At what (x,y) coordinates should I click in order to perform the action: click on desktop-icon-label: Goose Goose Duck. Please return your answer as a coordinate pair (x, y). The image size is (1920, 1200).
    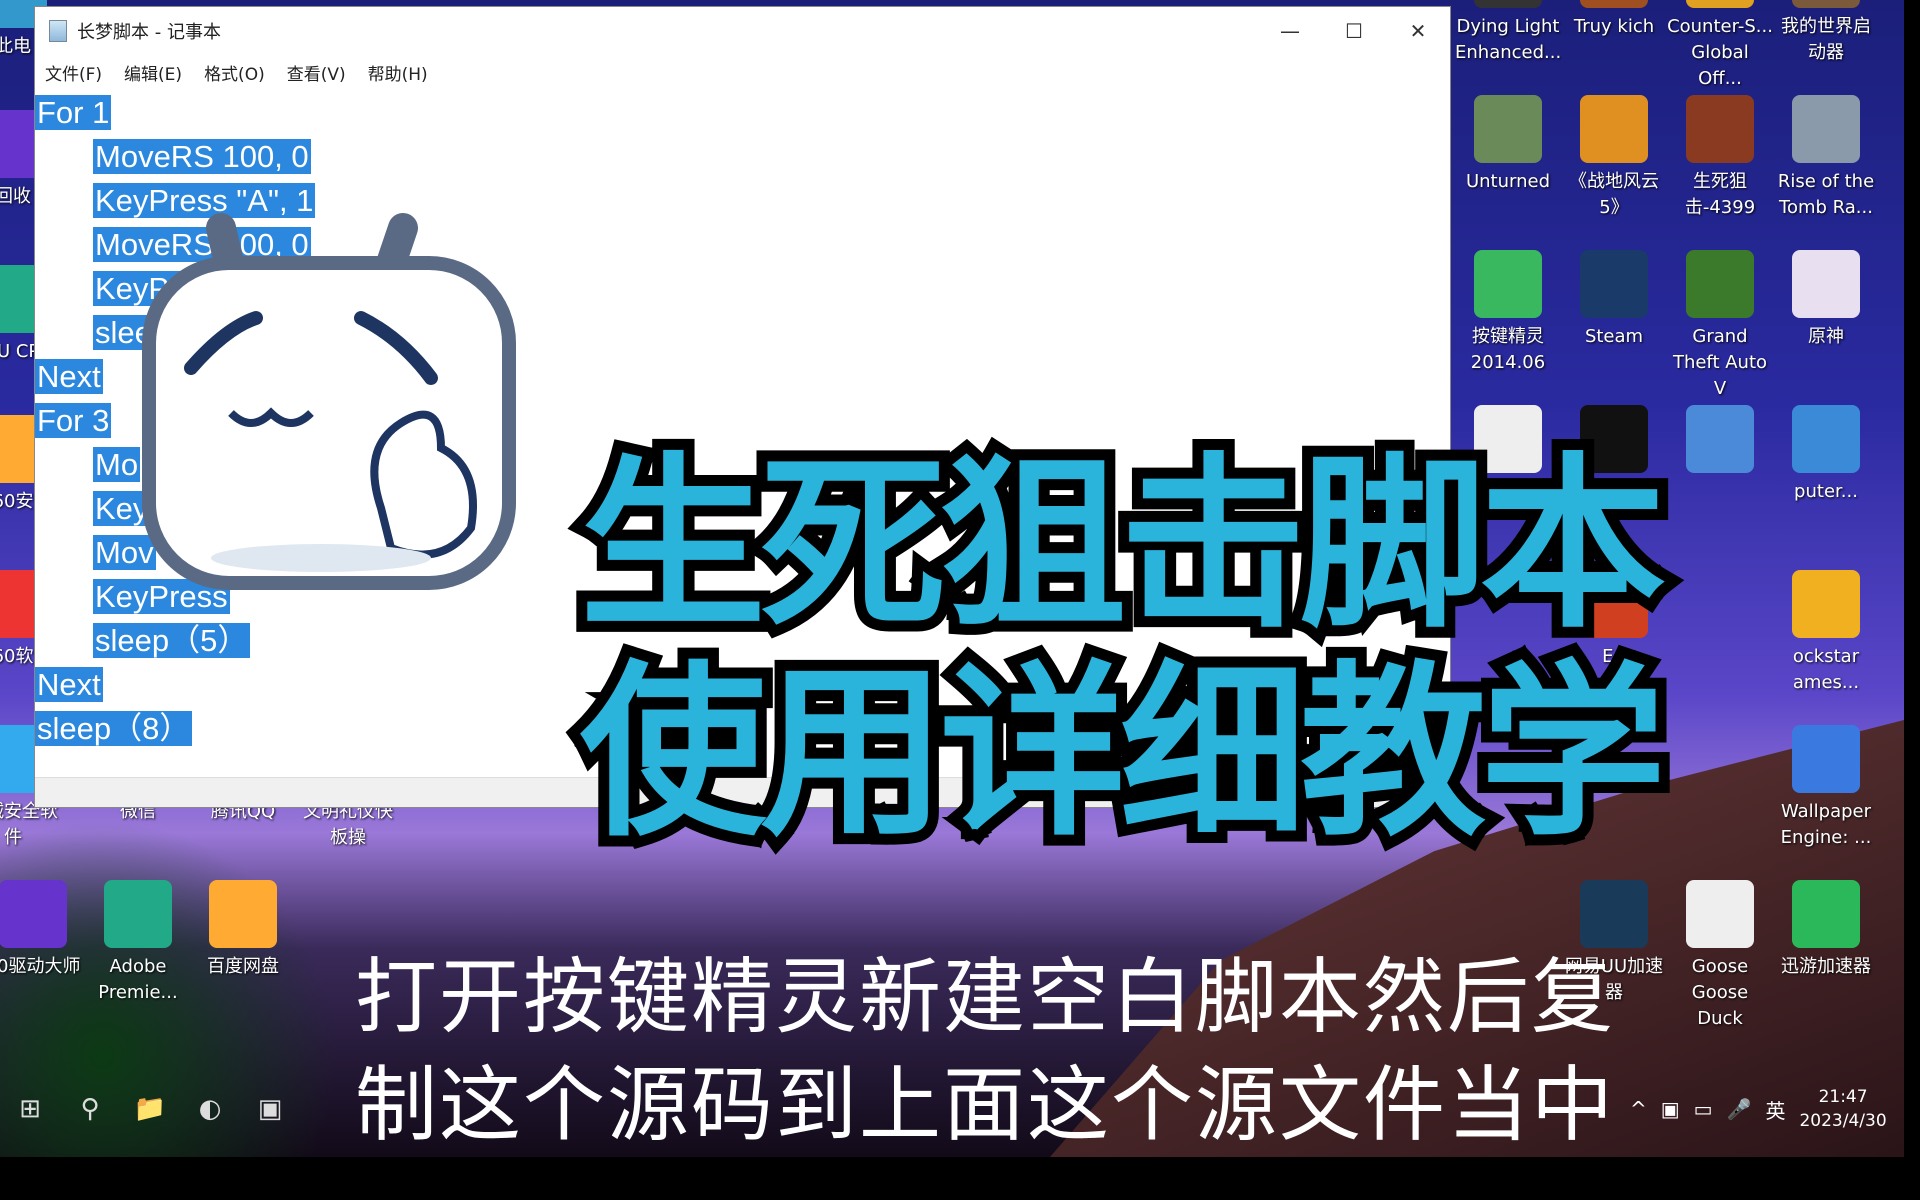
    Looking at the image, I should click on (1720, 992).